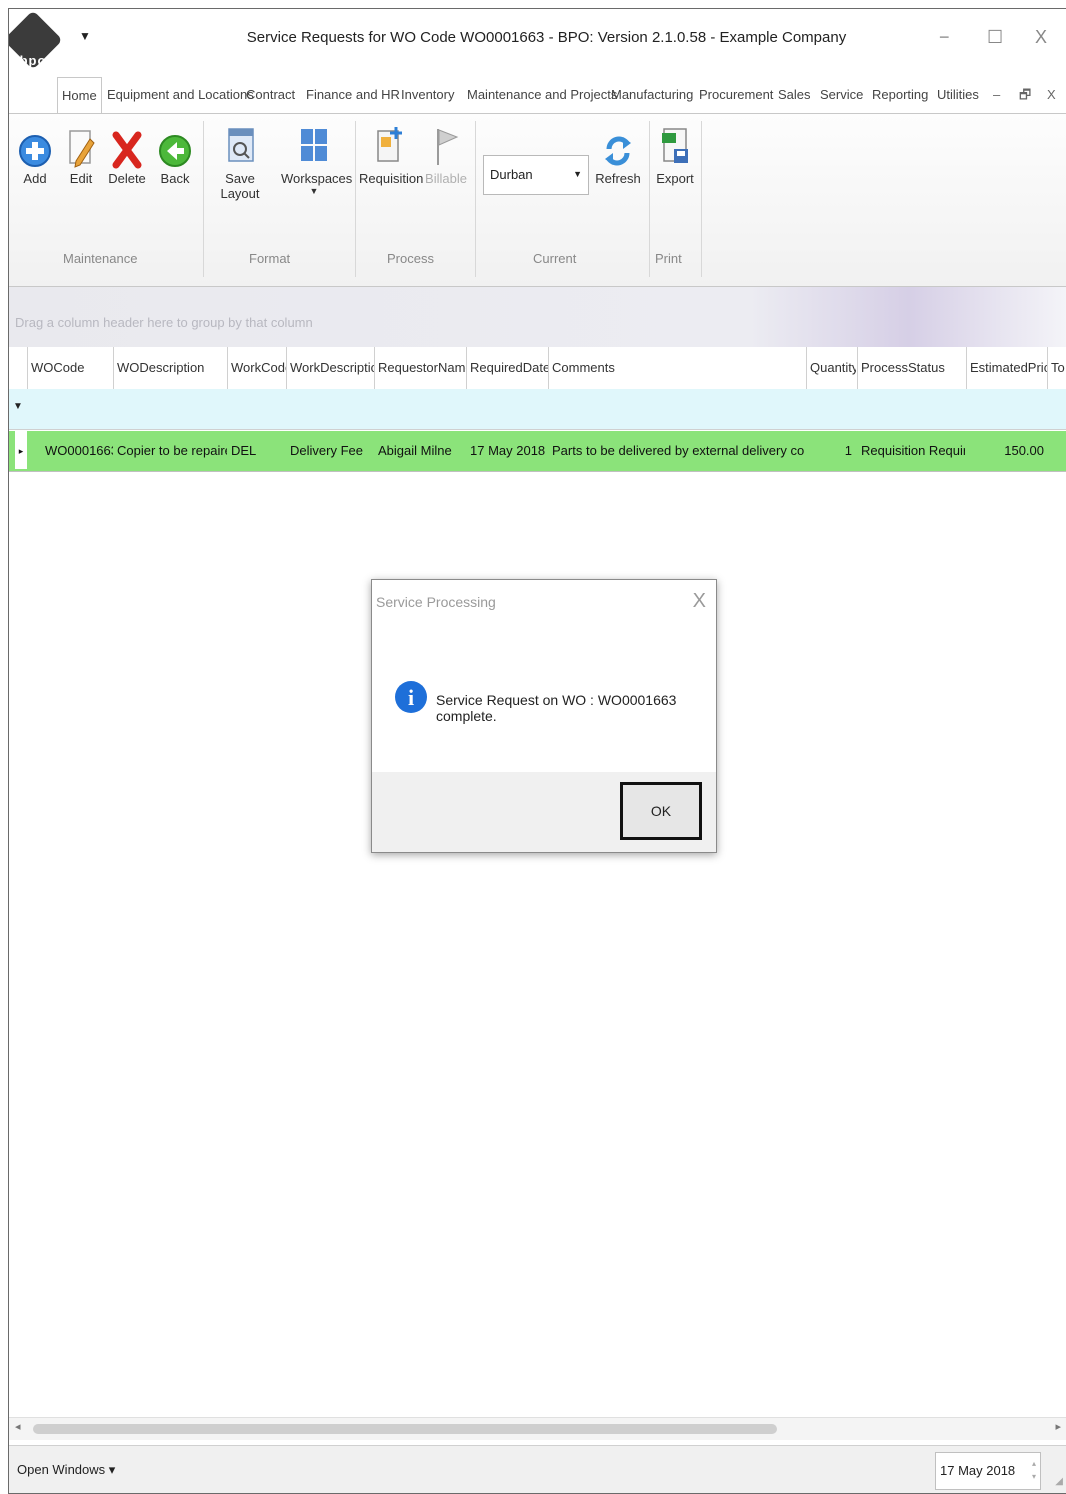 The width and height of the screenshot is (1066, 1494). I want to click on column-header-workdescription: WorkDescription, so click(330, 368).